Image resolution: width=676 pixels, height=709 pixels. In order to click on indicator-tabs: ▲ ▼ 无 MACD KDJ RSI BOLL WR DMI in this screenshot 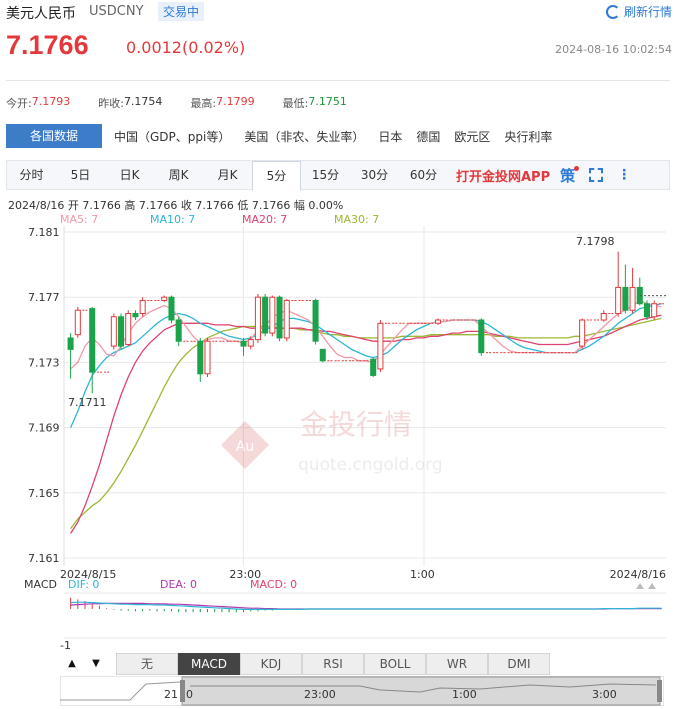, I will do `click(360, 664)`.